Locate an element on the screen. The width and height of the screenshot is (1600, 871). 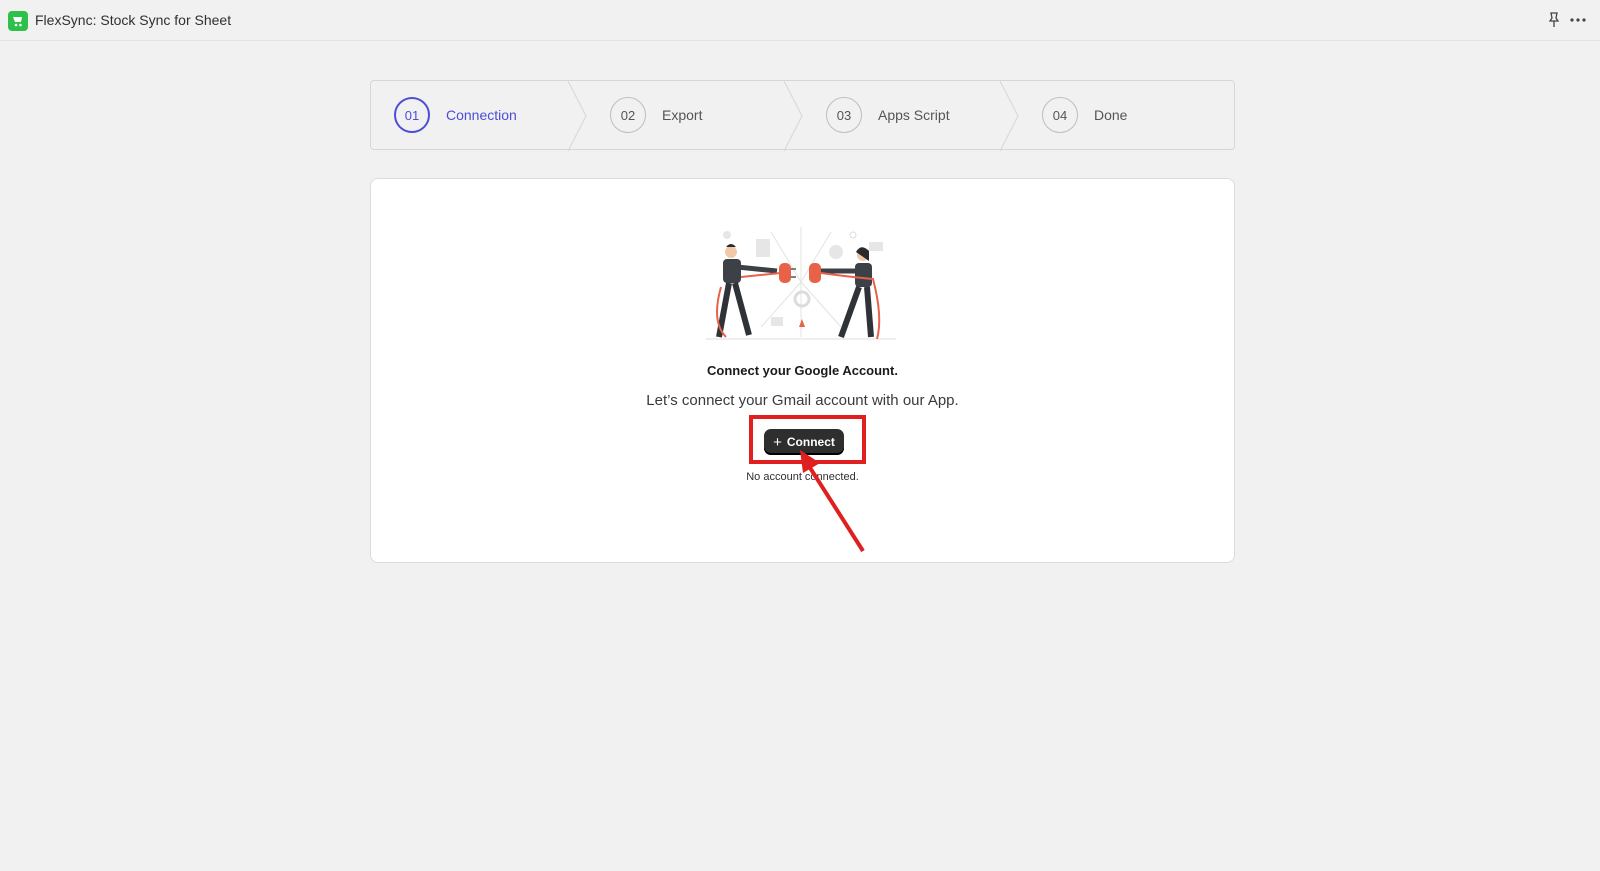
step-export: 02 Export is located at coordinates (656, 115).